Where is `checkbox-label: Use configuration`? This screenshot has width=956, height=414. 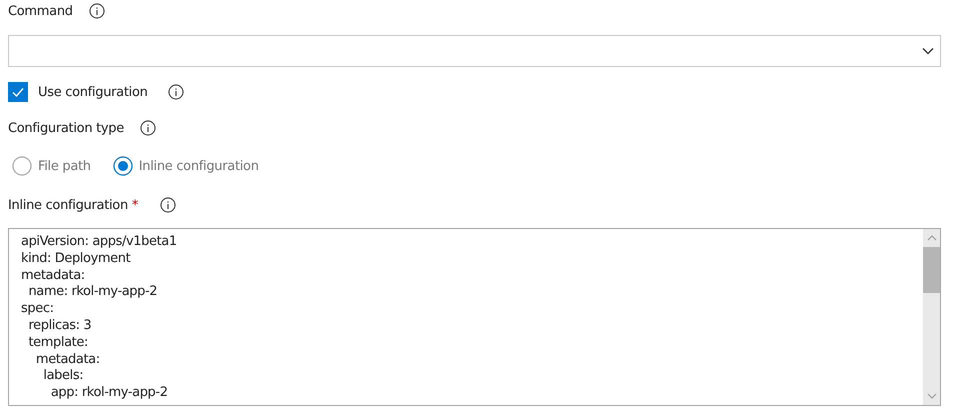 checkbox-label: Use configuration is located at coordinates (93, 92).